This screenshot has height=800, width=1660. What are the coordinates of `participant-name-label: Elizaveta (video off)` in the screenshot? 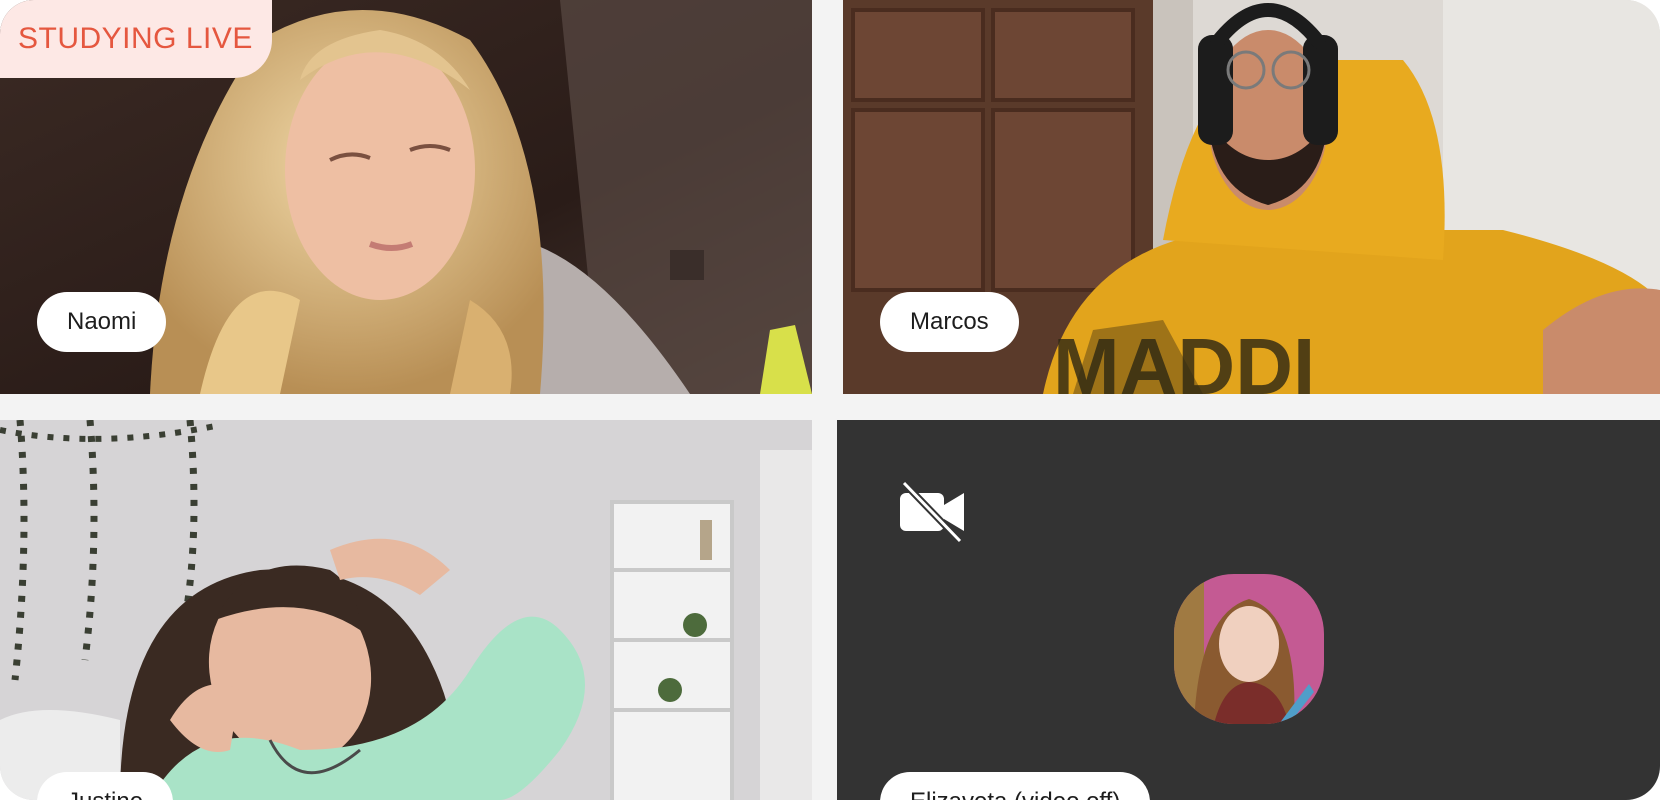 It's located at (1015, 786).